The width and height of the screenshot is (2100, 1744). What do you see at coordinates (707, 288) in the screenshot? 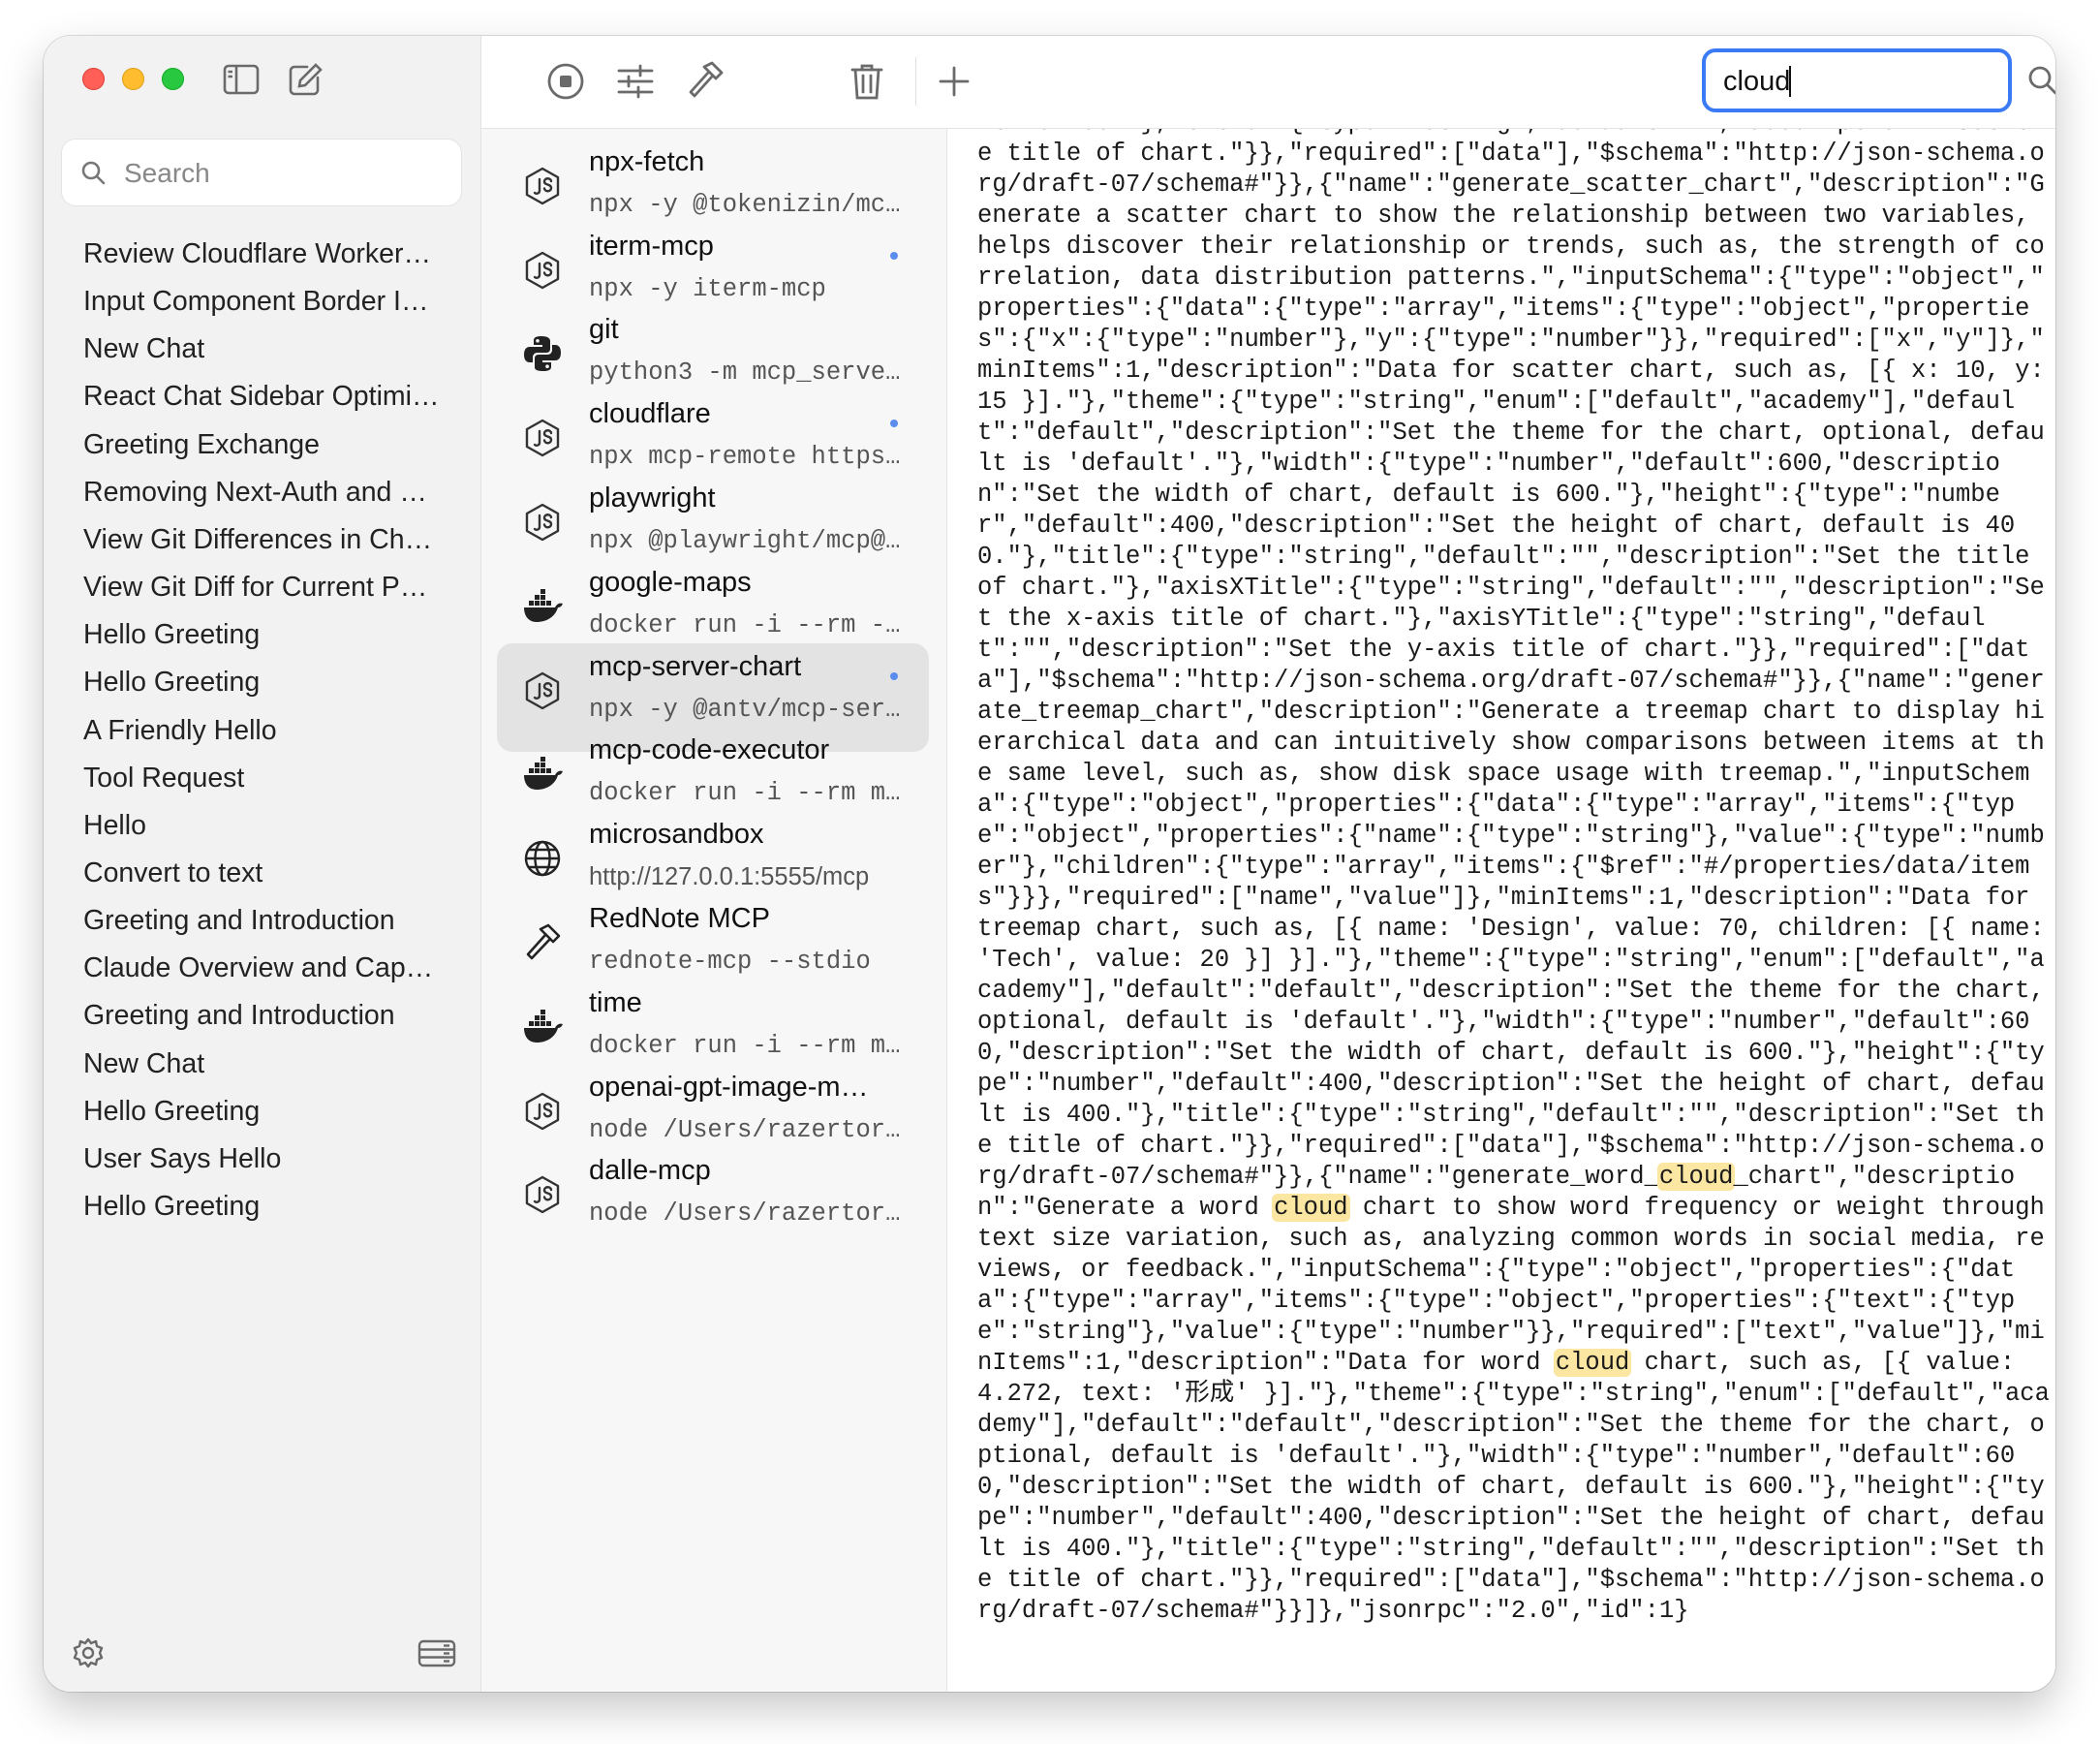
I see `server-command: npx -y iterm-mcp` at bounding box center [707, 288].